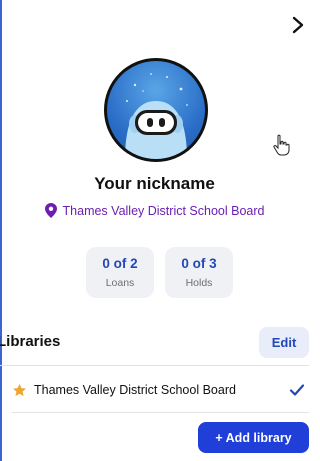 This screenshot has width=320, height=461. I want to click on chevron-right-icon, so click(298, 25).